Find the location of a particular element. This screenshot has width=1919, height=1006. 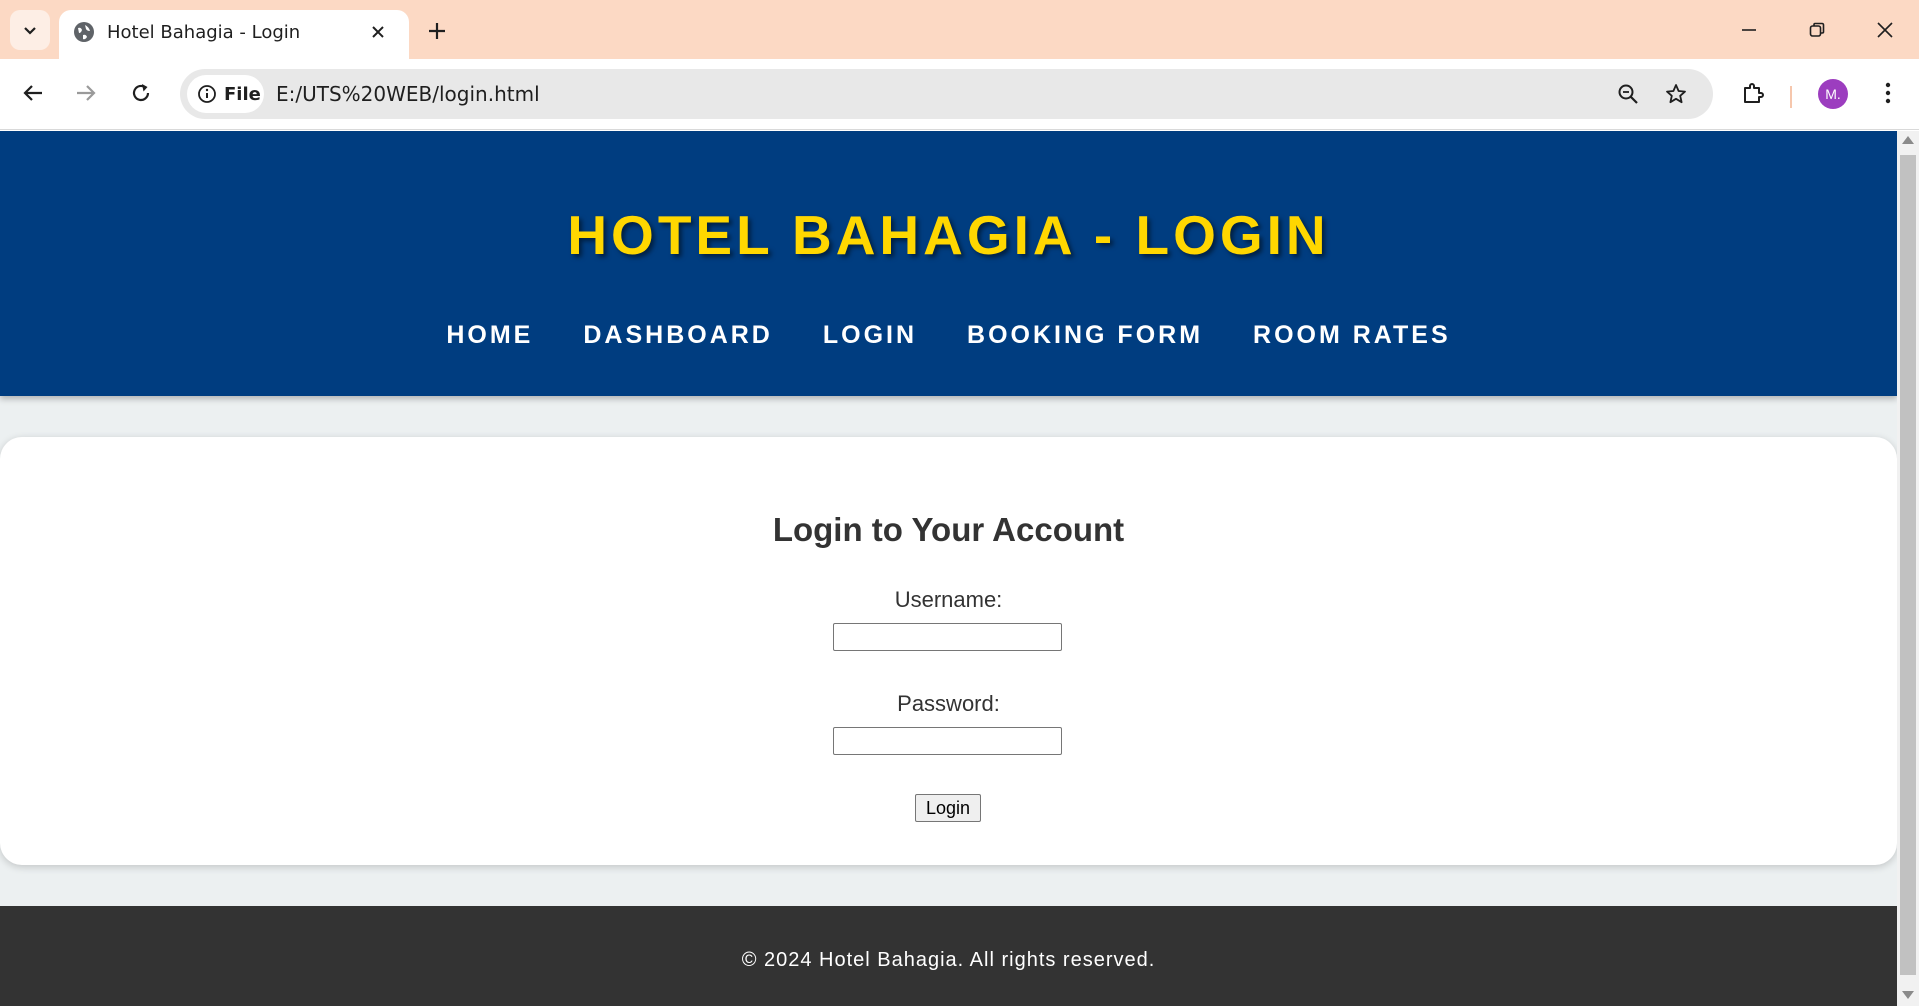

site-info-chip: File is located at coordinates (225, 94).